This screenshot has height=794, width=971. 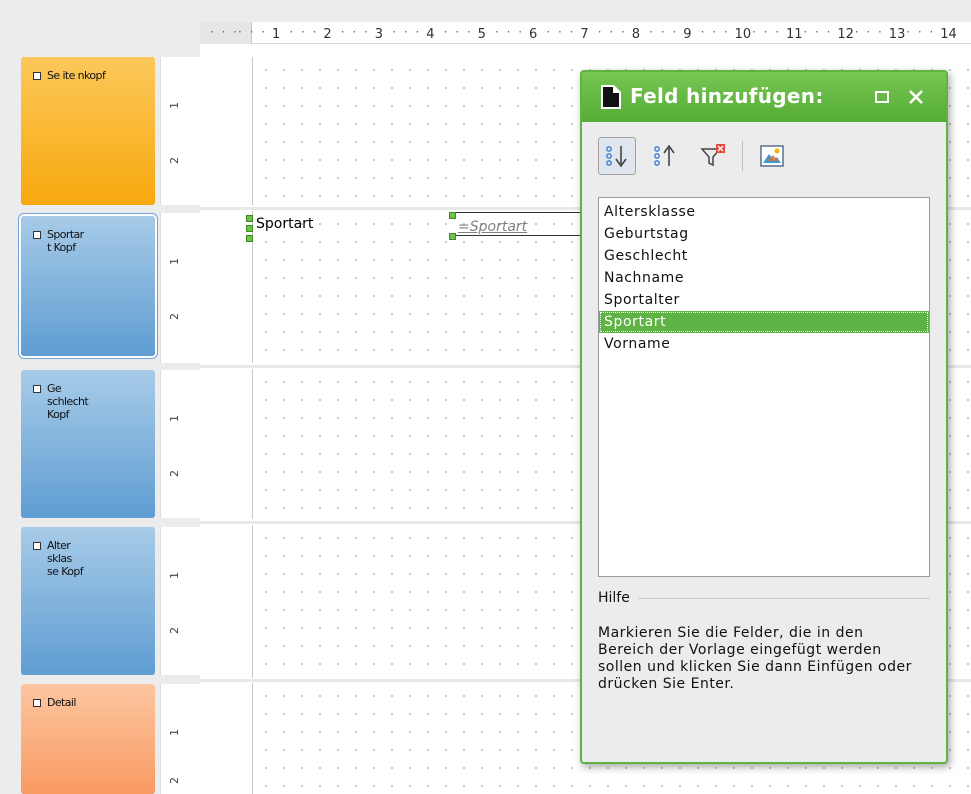 I want to click on ruler-number: 6, so click(x=533, y=34).